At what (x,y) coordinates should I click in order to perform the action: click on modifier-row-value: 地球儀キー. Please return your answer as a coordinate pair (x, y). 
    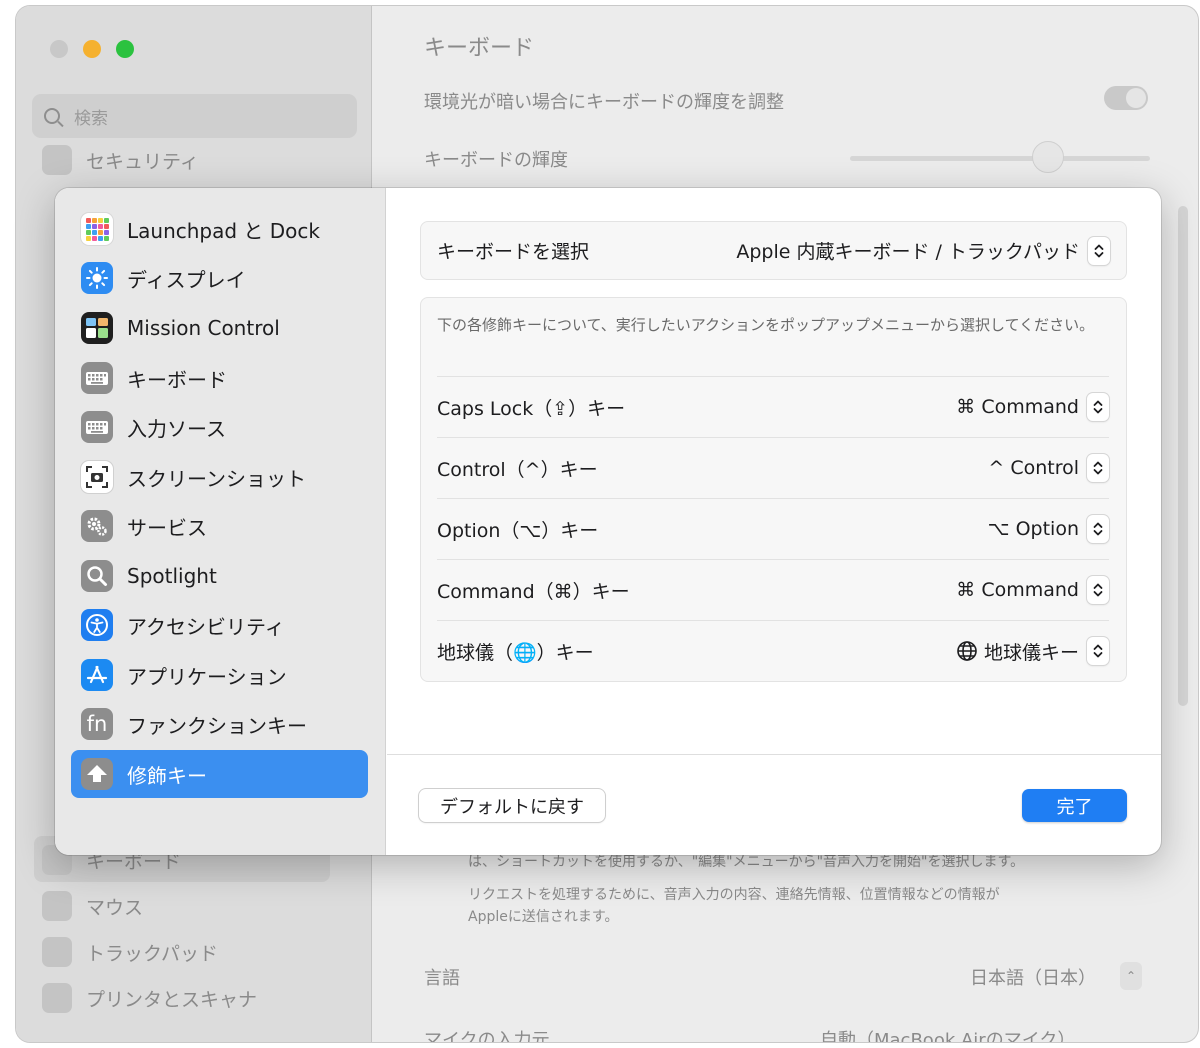
    Looking at the image, I should click on (1031, 652).